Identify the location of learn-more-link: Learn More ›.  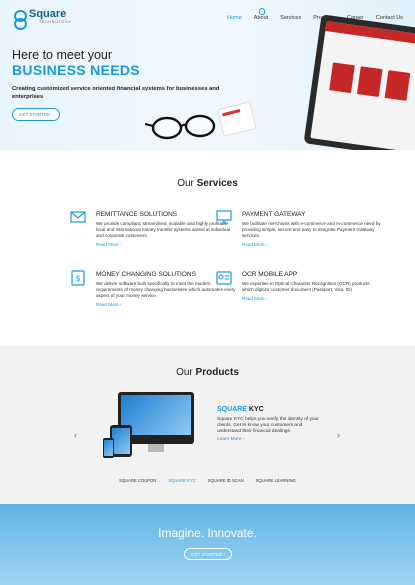
(230, 439).